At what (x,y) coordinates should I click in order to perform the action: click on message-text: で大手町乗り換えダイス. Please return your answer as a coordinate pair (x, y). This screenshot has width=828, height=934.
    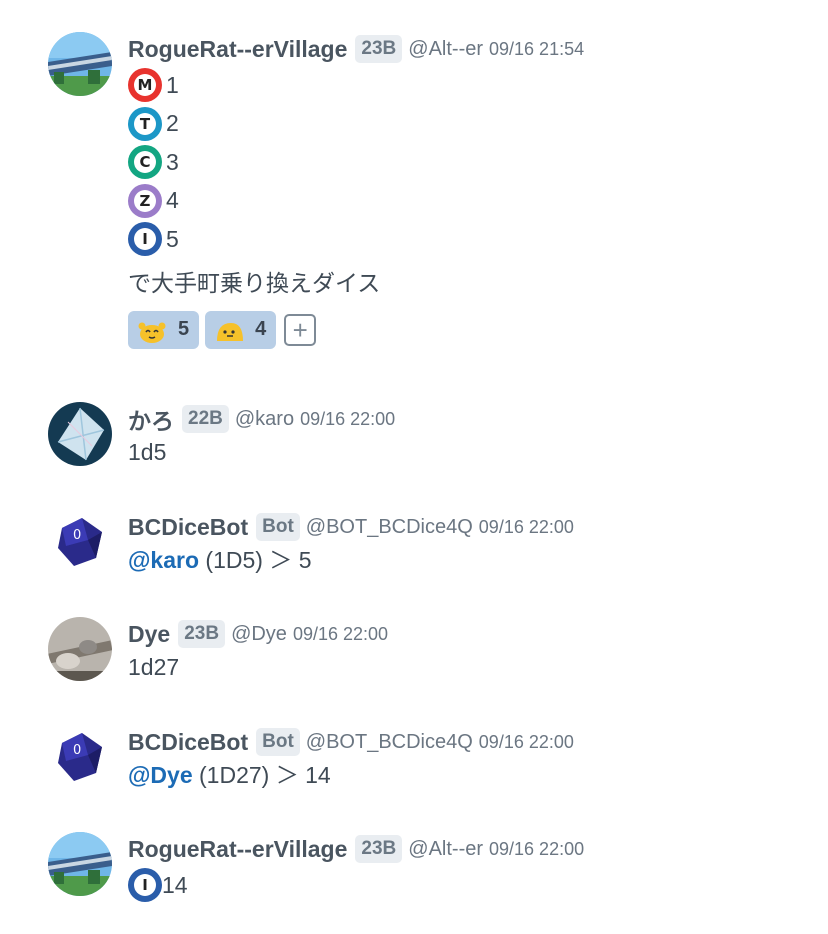
    Looking at the image, I should click on (254, 282).